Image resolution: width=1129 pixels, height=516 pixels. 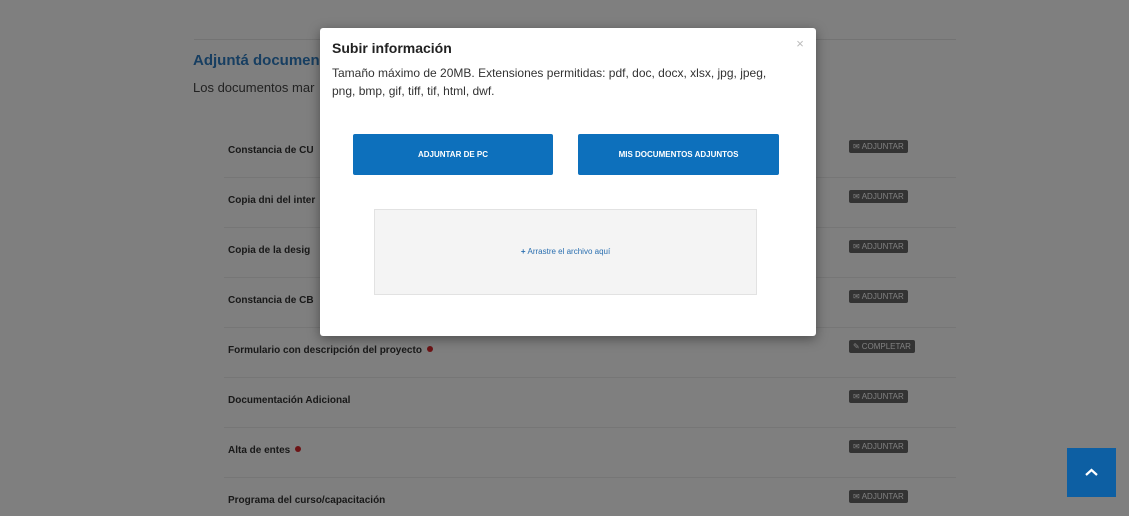 I want to click on attach-from-pc-button: ADJUNTAR DE PC, so click(x=453, y=154).